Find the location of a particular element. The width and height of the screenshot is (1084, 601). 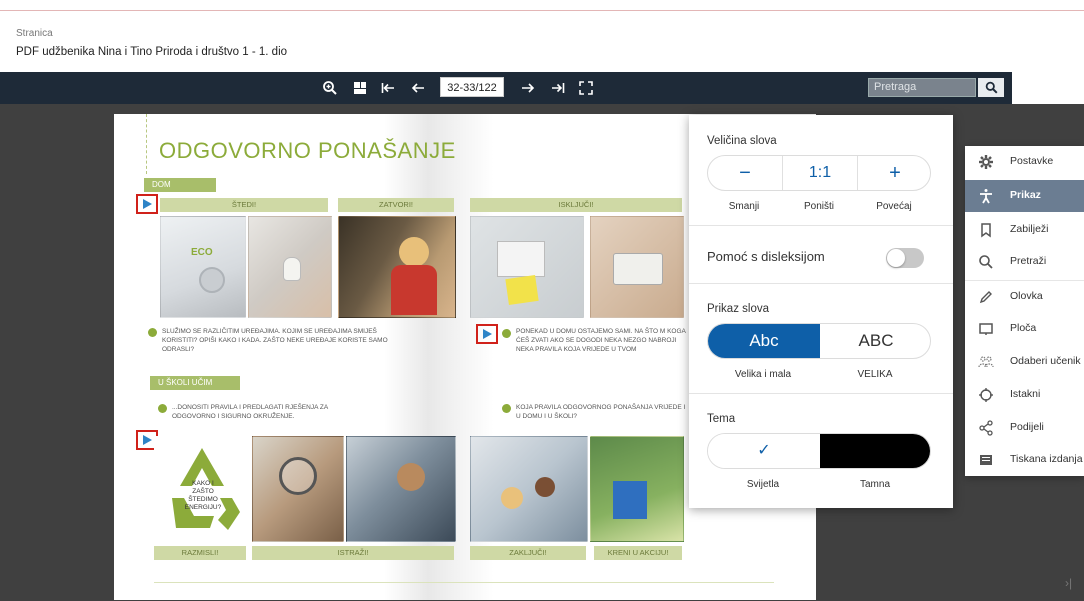

lightbulb-shape is located at coordinates (292, 269).